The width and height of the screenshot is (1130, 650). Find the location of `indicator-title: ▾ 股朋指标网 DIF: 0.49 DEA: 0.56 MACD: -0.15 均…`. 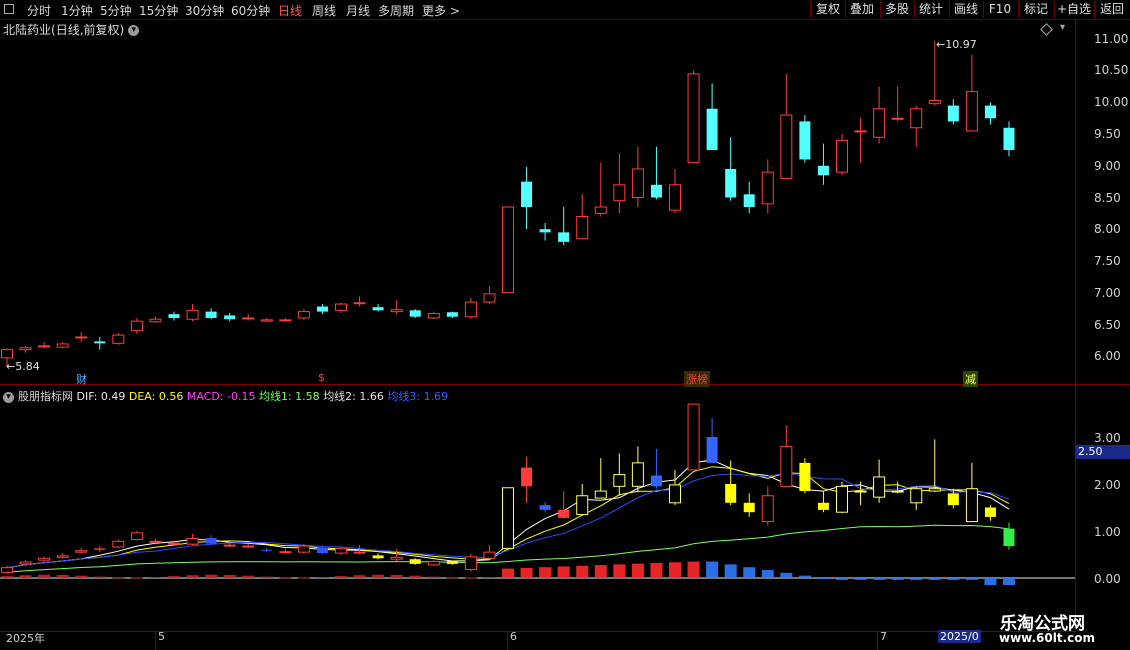

indicator-title: ▾ 股朋指标网 DIF: 0.49 DEA: 0.56 MACD: -0.15 均… is located at coordinates (225, 396).